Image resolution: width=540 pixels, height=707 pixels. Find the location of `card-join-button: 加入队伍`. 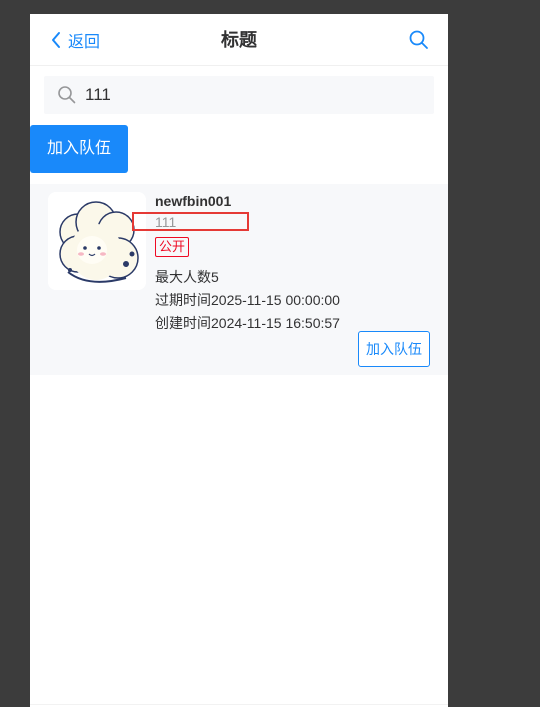

card-join-button: 加入队伍 is located at coordinates (394, 349).